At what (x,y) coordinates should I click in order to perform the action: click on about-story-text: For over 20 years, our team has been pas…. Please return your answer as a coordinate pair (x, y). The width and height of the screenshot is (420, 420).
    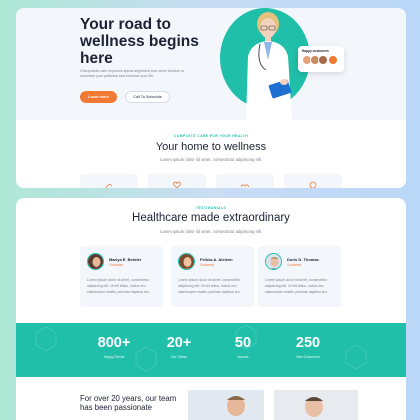
    Looking at the image, I should click on (128, 403).